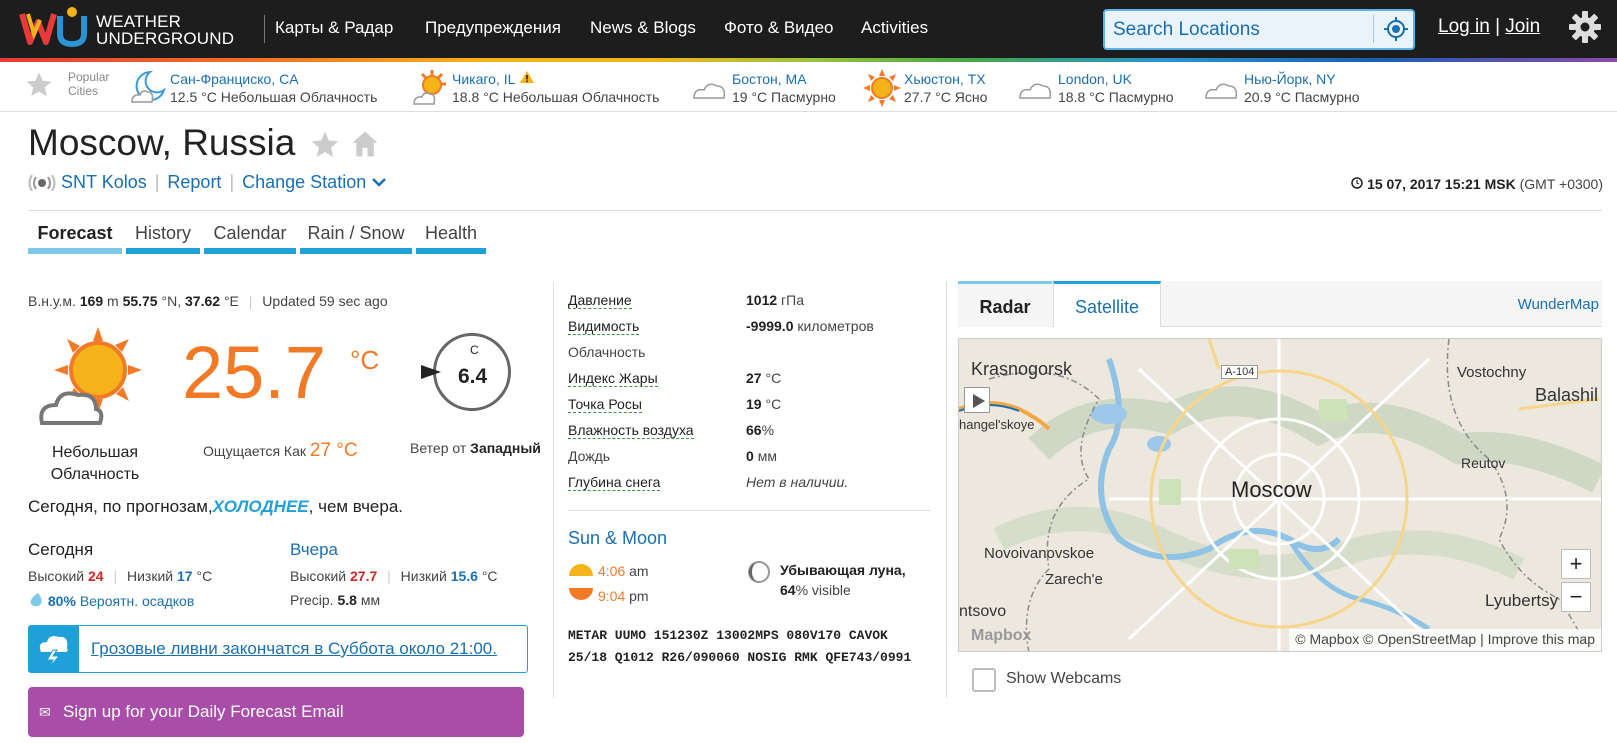 The height and width of the screenshot is (743, 1617). I want to click on email-signup-button: ✉ Sign up for your Daily Forecast Email, so click(276, 712).